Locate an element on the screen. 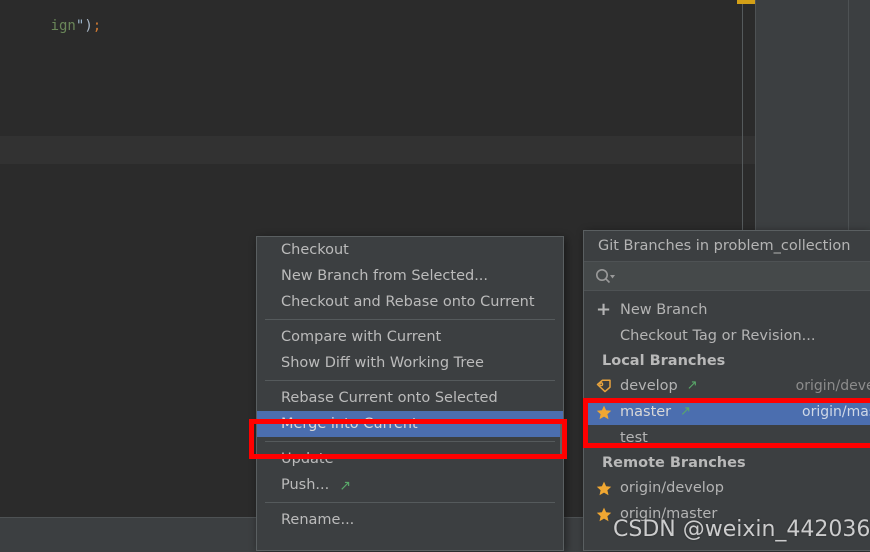 The height and width of the screenshot is (552, 870). menu-item-update: Update is located at coordinates (410, 459).